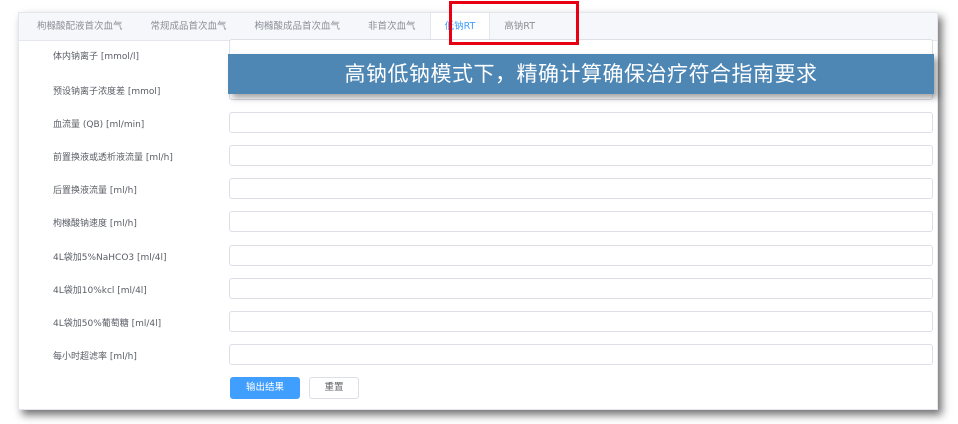  What do you see at coordinates (581, 288) in the screenshot?
I see `input-kcl-additive` at bounding box center [581, 288].